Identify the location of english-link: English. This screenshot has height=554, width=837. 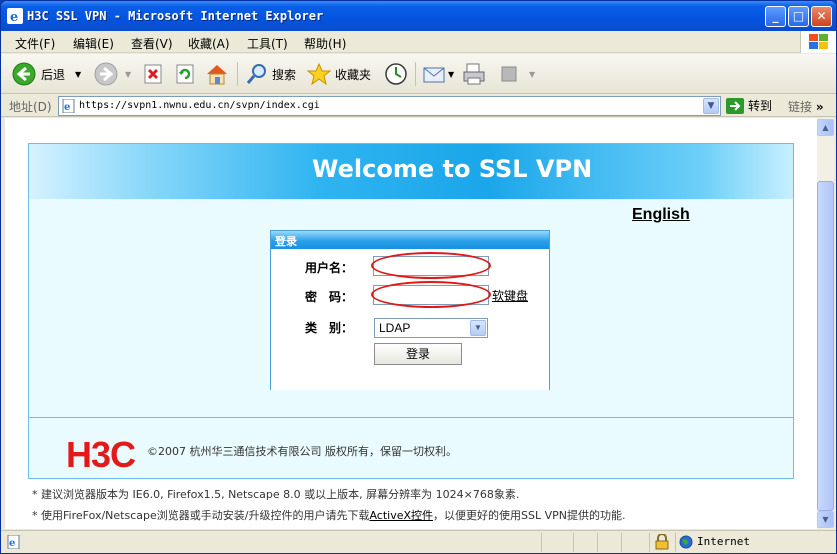
(661, 215).